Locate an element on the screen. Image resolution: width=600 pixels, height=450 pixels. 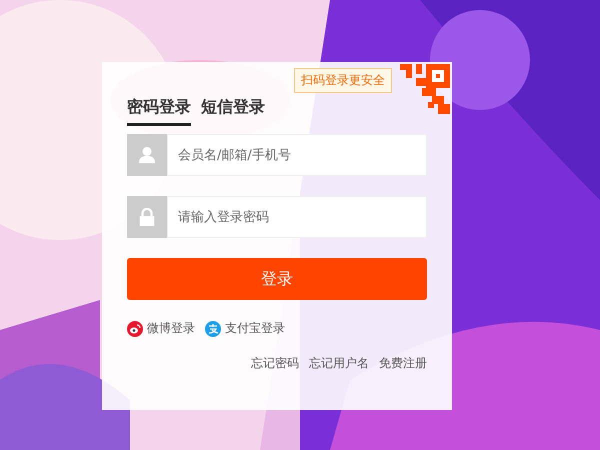
password-field: 请输入登录密码 is located at coordinates (297, 217).